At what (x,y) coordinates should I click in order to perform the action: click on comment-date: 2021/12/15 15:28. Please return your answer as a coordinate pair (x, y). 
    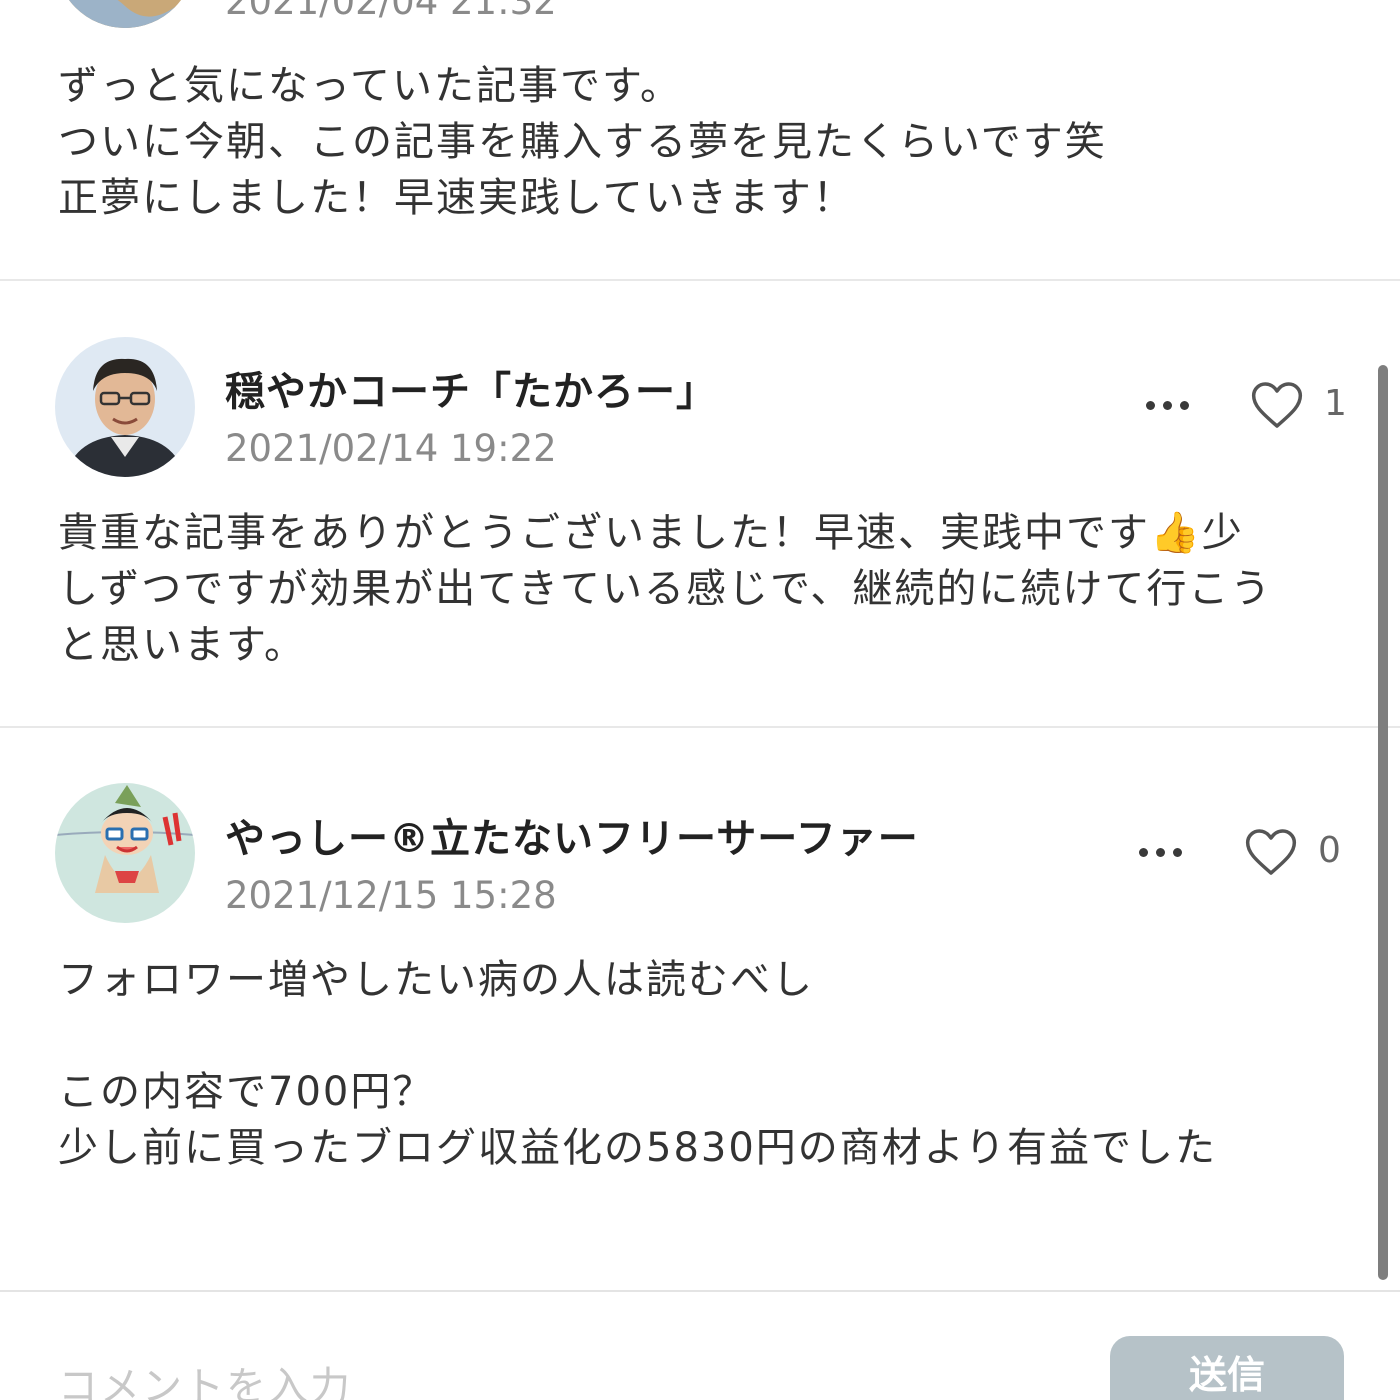
    Looking at the image, I should click on (391, 895).